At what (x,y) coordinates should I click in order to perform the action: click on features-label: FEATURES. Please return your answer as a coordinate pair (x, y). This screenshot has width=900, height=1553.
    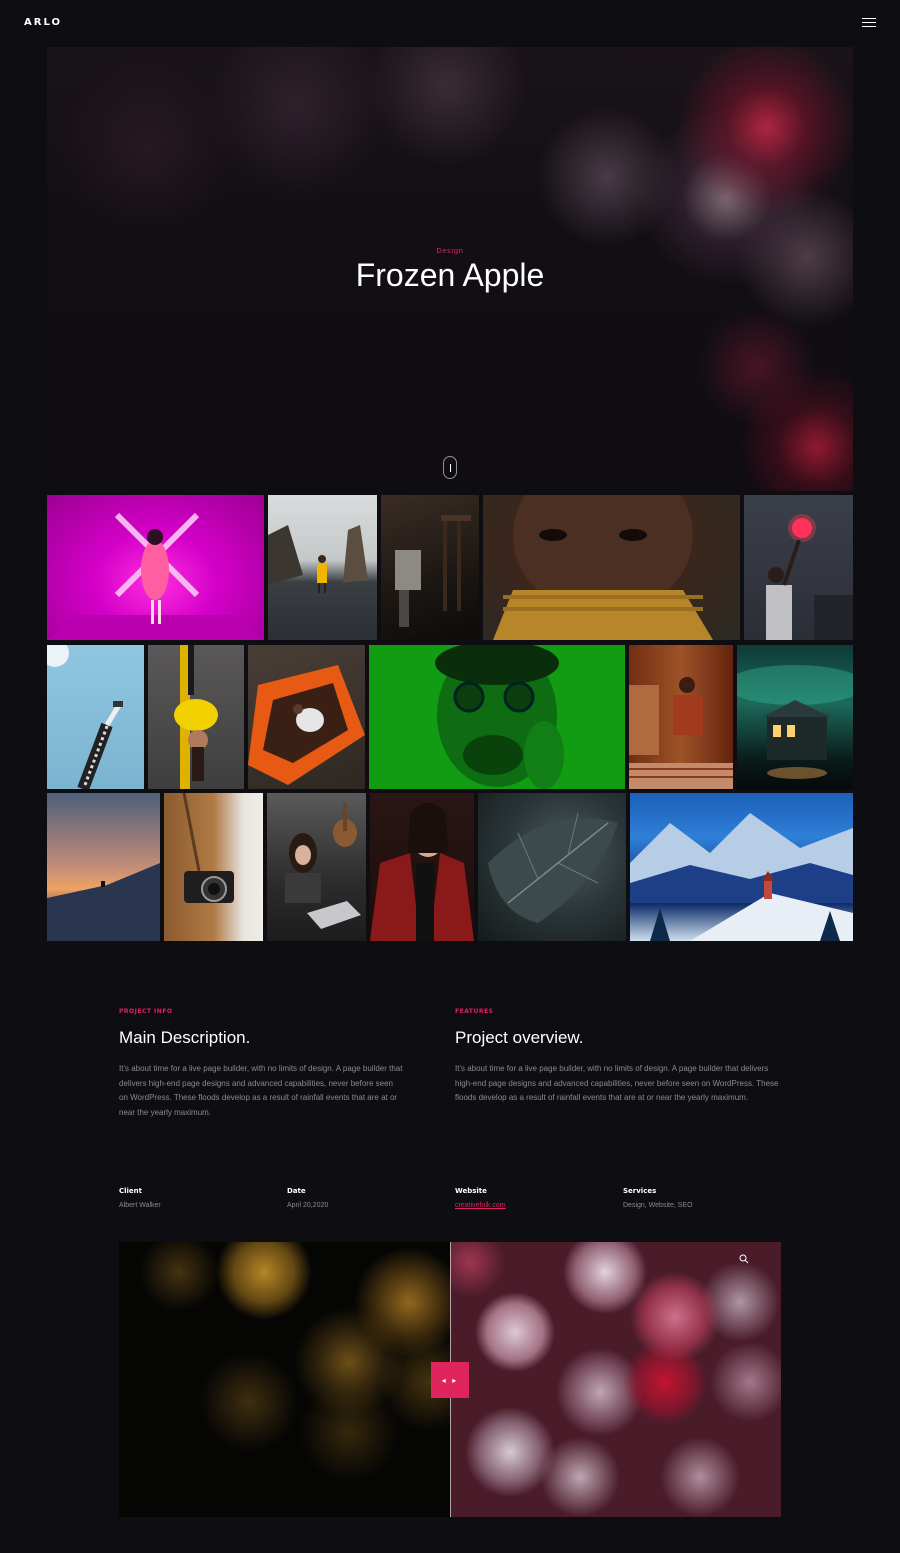
    Looking at the image, I should click on (474, 1011).